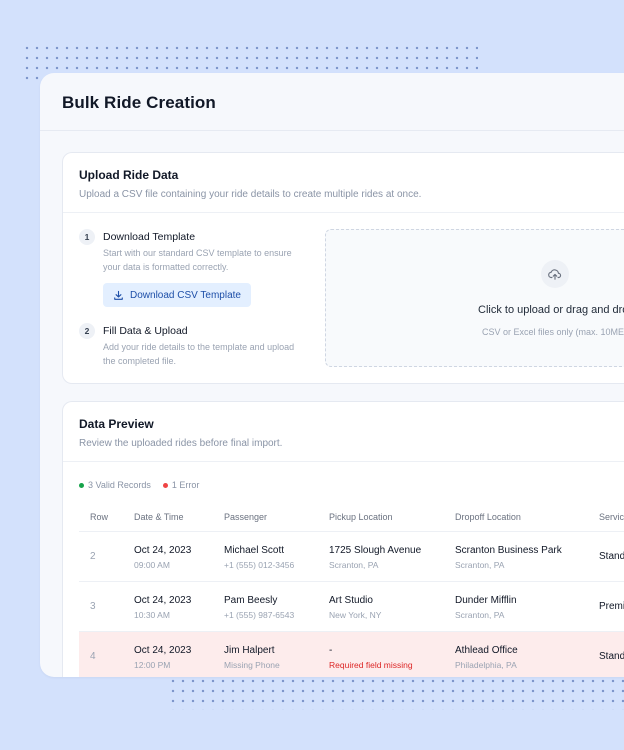  I want to click on decorative-dots-bottom, so click(396, 693).